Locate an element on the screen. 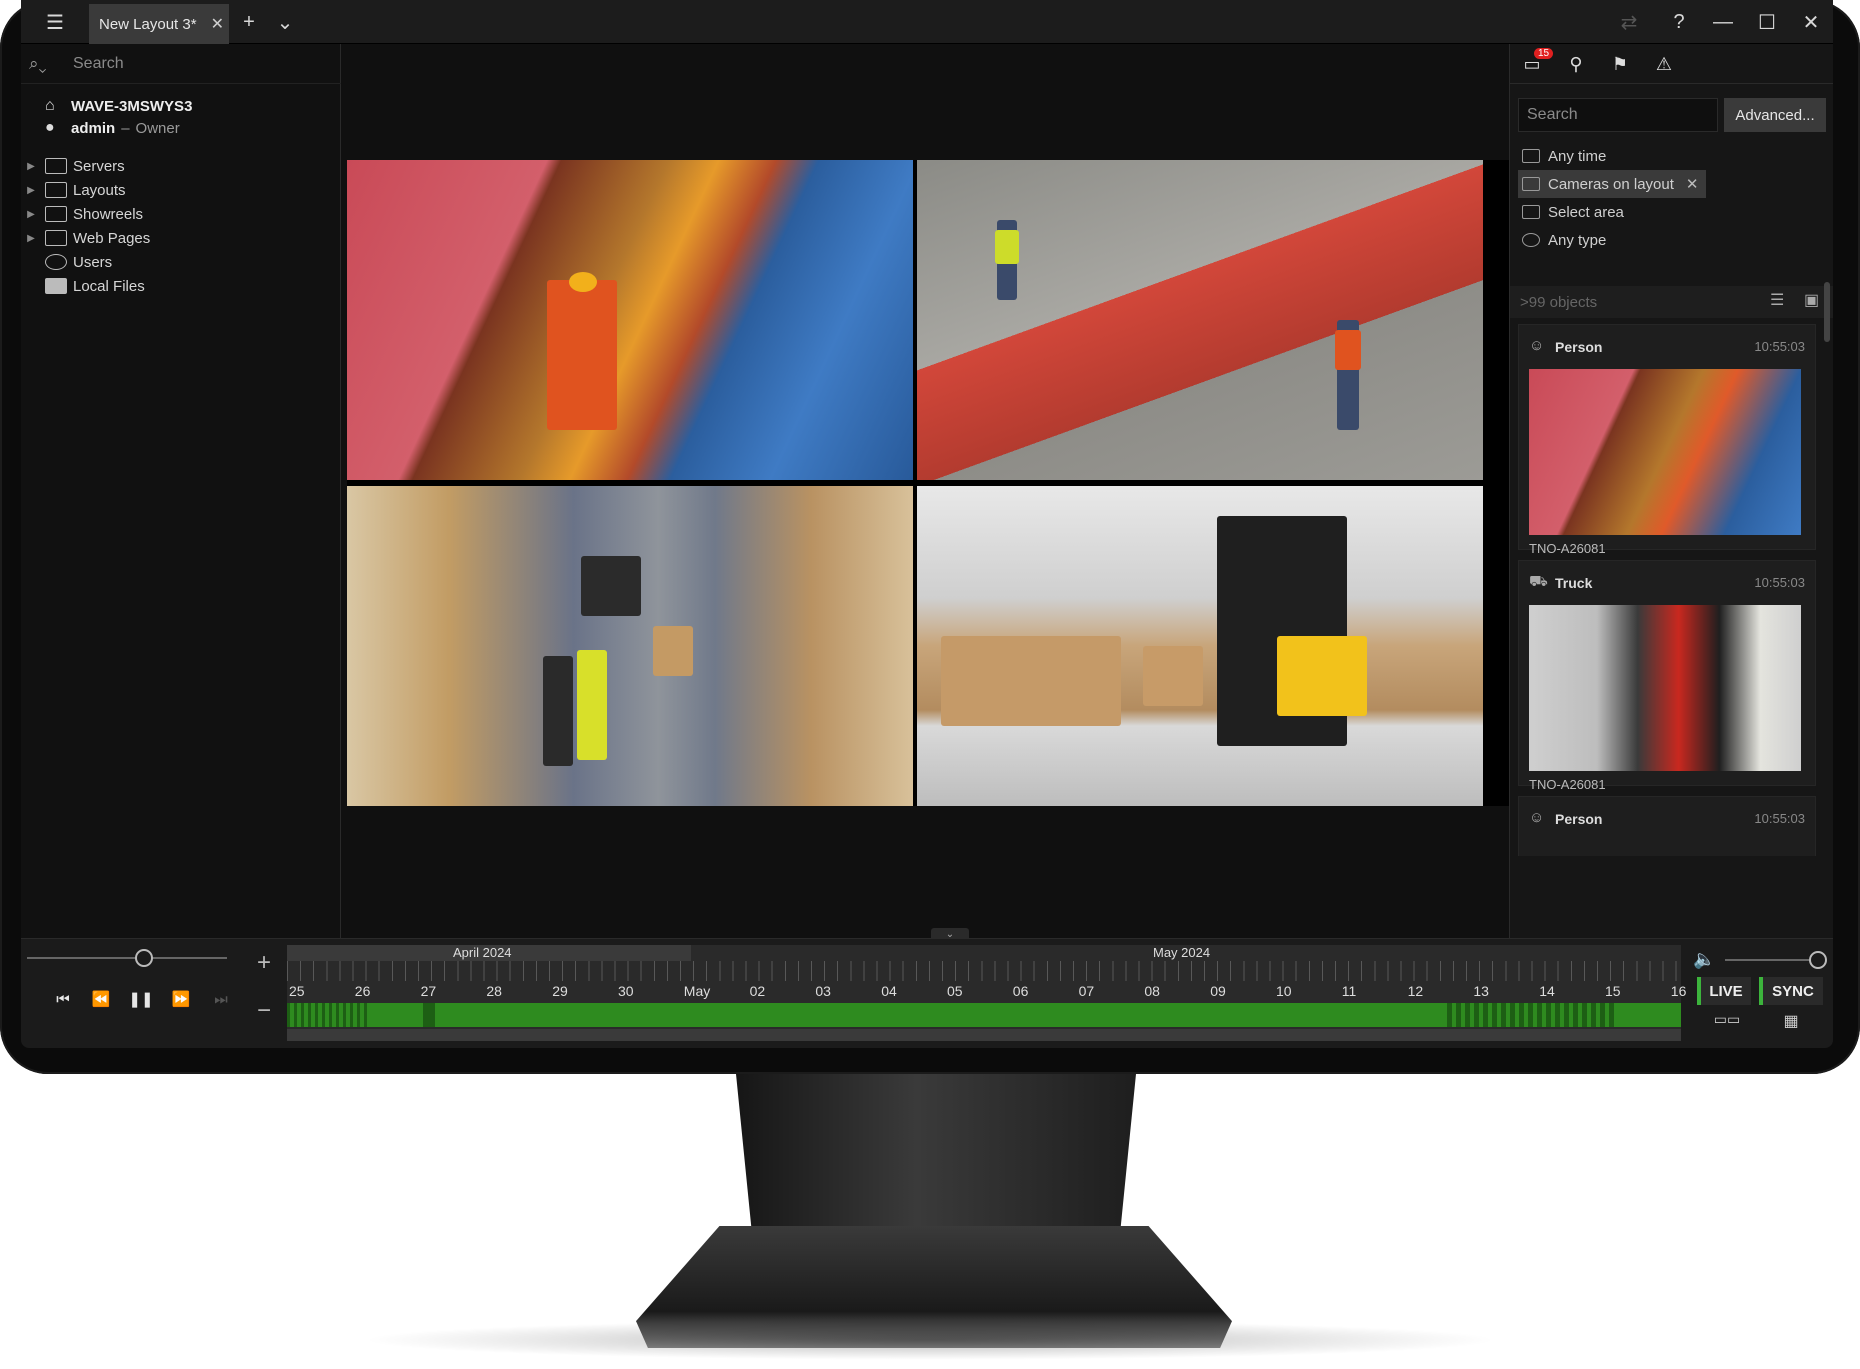  results-scrollbar is located at coordinates (1827, 312).